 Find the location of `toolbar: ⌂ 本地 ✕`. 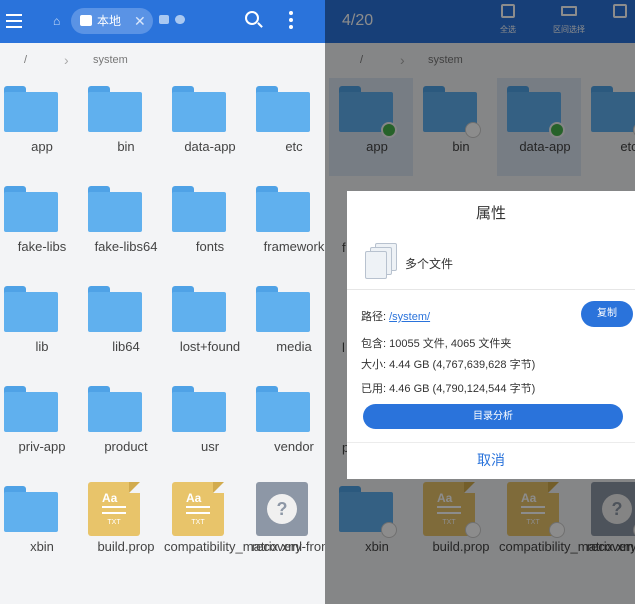

toolbar: ⌂ 本地 ✕ is located at coordinates (162, 21).